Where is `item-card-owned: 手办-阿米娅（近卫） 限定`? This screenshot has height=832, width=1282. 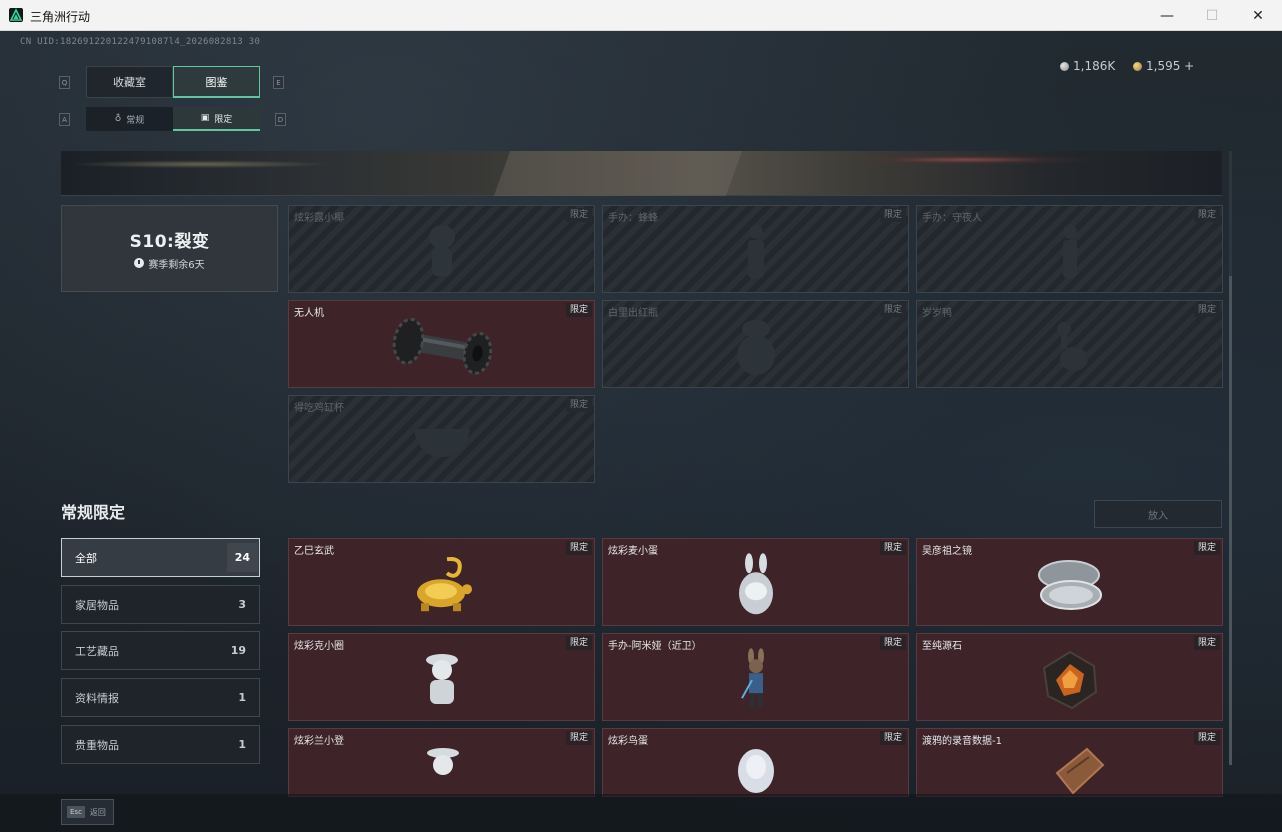
item-card-owned: 手办-阿米娅（近卫） 限定 is located at coordinates (755, 677).